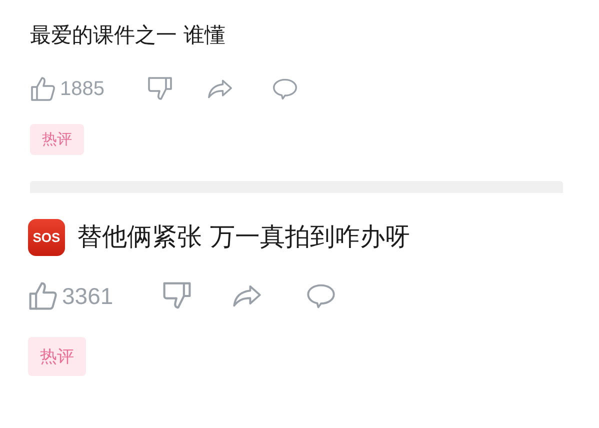 The height and width of the screenshot is (428, 599). I want to click on like-count: 1885, so click(82, 89).